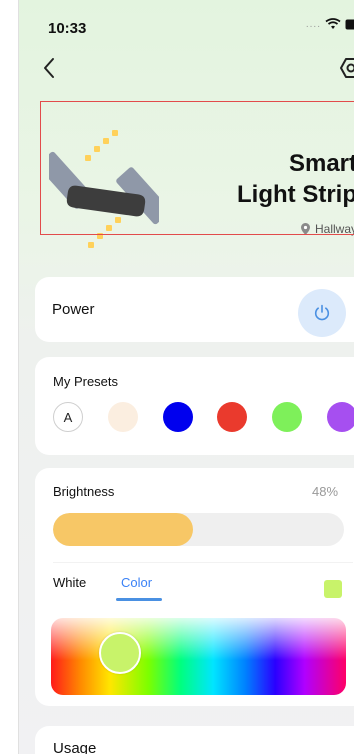 This screenshot has height=754, width=354. I want to click on settings-hexagon-icon, so click(346, 68).